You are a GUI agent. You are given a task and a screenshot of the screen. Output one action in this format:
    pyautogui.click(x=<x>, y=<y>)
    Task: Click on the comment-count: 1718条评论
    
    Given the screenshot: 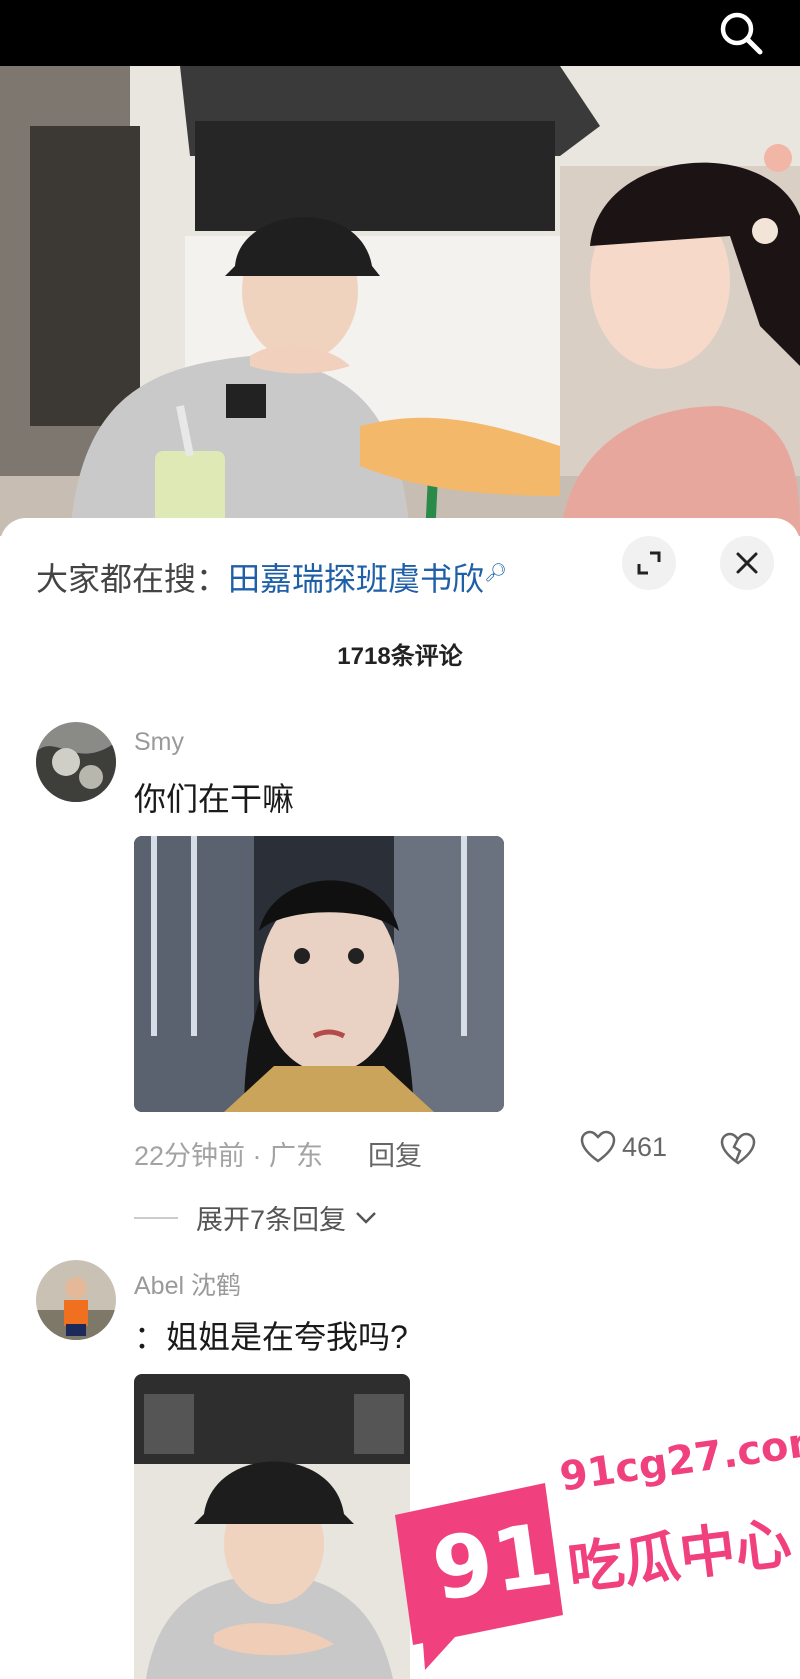 What is the action you would take?
    pyautogui.click(x=400, y=656)
    